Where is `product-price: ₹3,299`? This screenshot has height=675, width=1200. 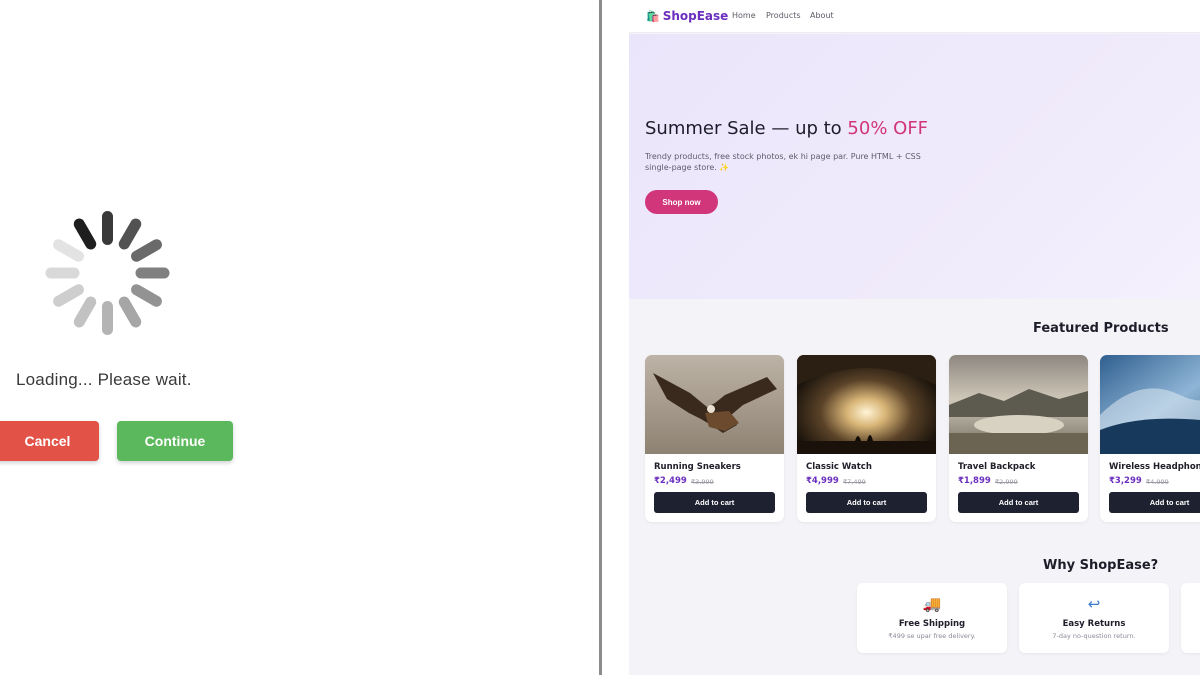 product-price: ₹3,299 is located at coordinates (1125, 481).